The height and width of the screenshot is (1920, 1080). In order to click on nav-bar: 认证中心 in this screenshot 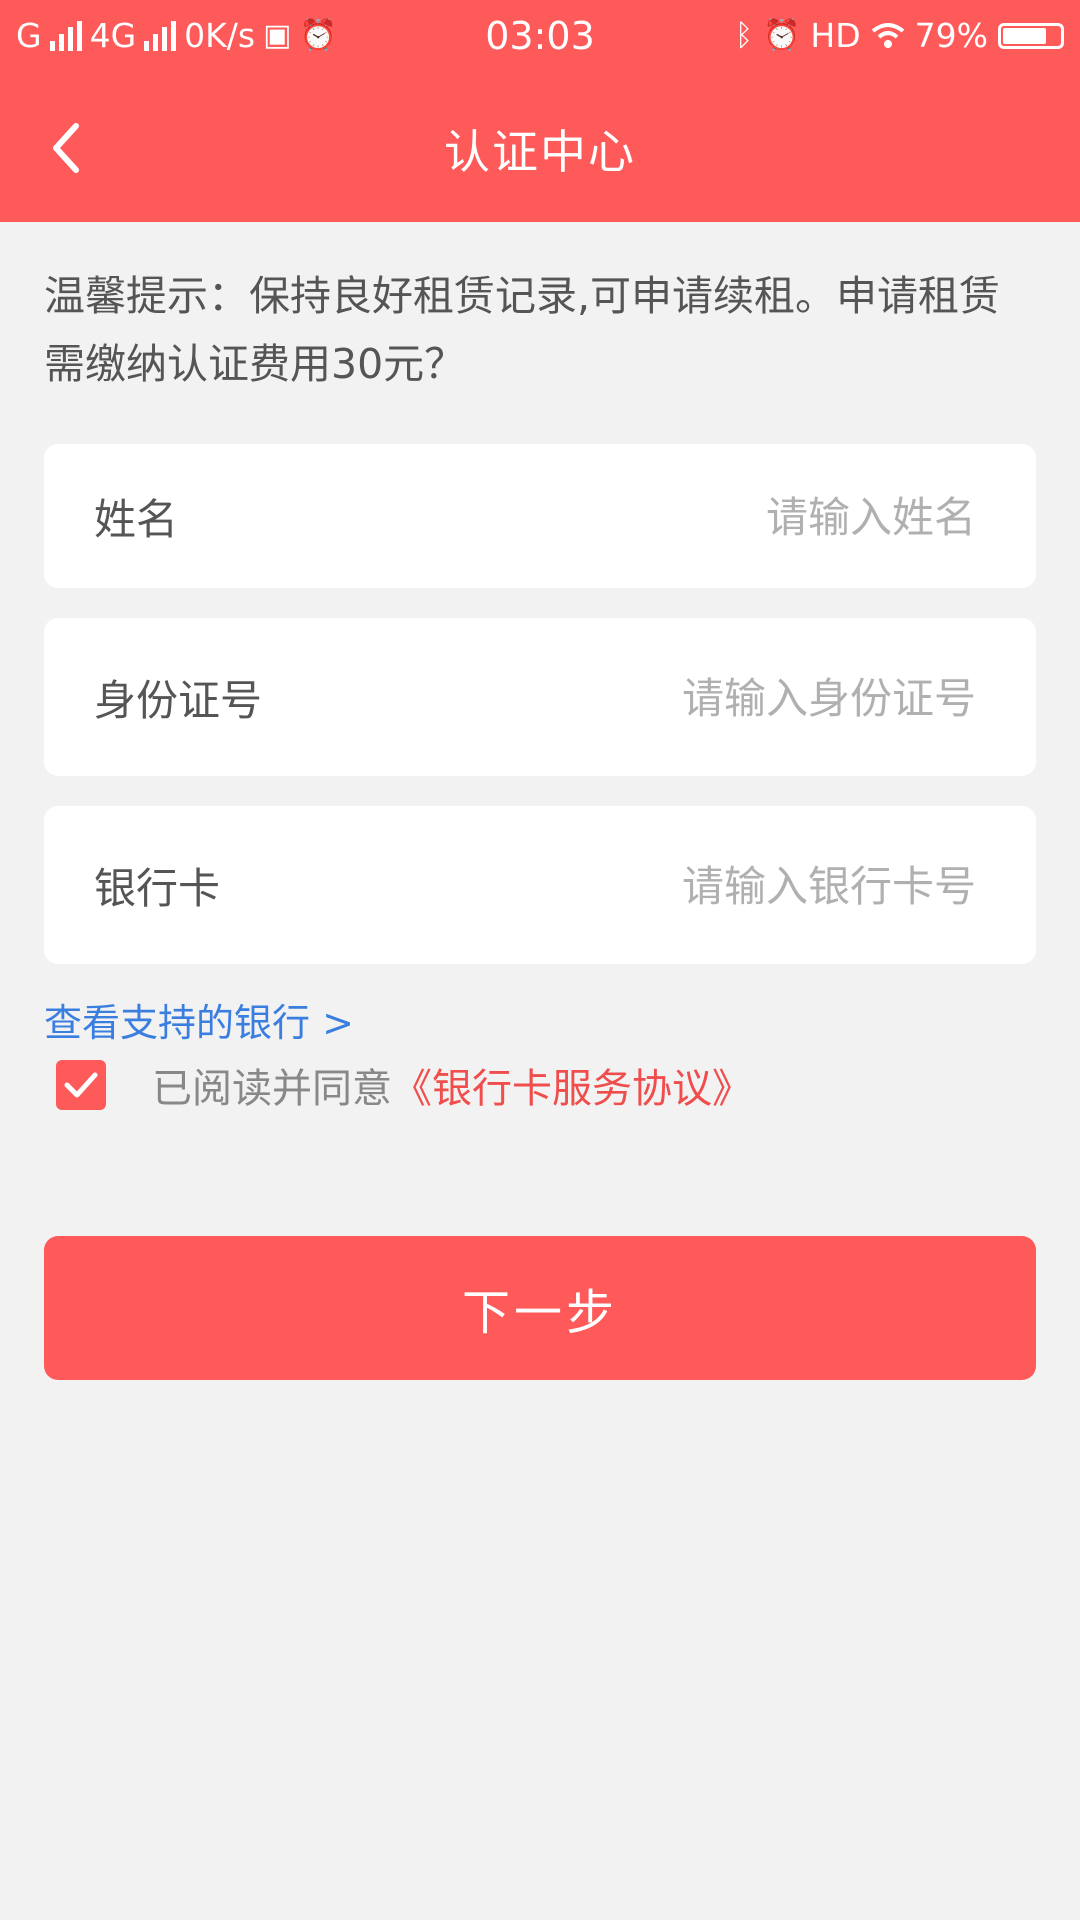, I will do `click(540, 148)`.